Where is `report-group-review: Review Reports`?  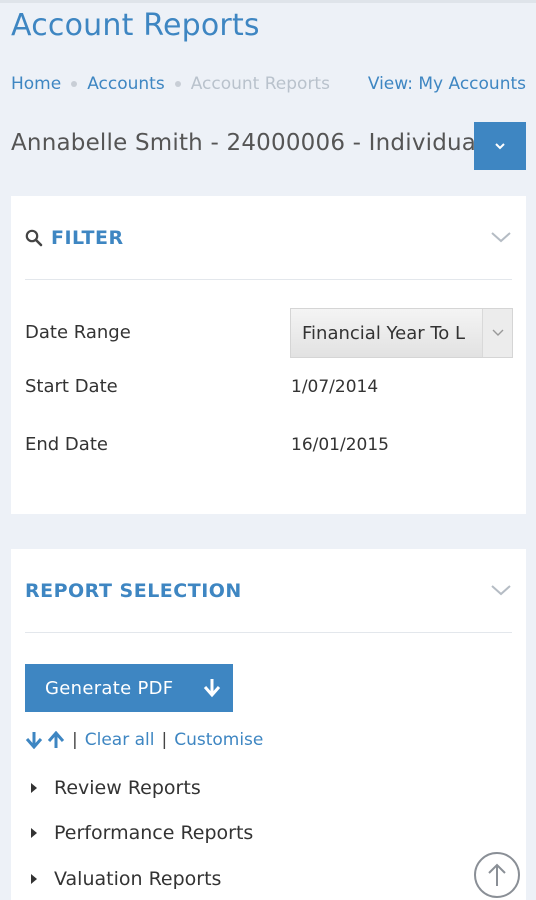 report-group-review: Review Reports is located at coordinates (116, 788).